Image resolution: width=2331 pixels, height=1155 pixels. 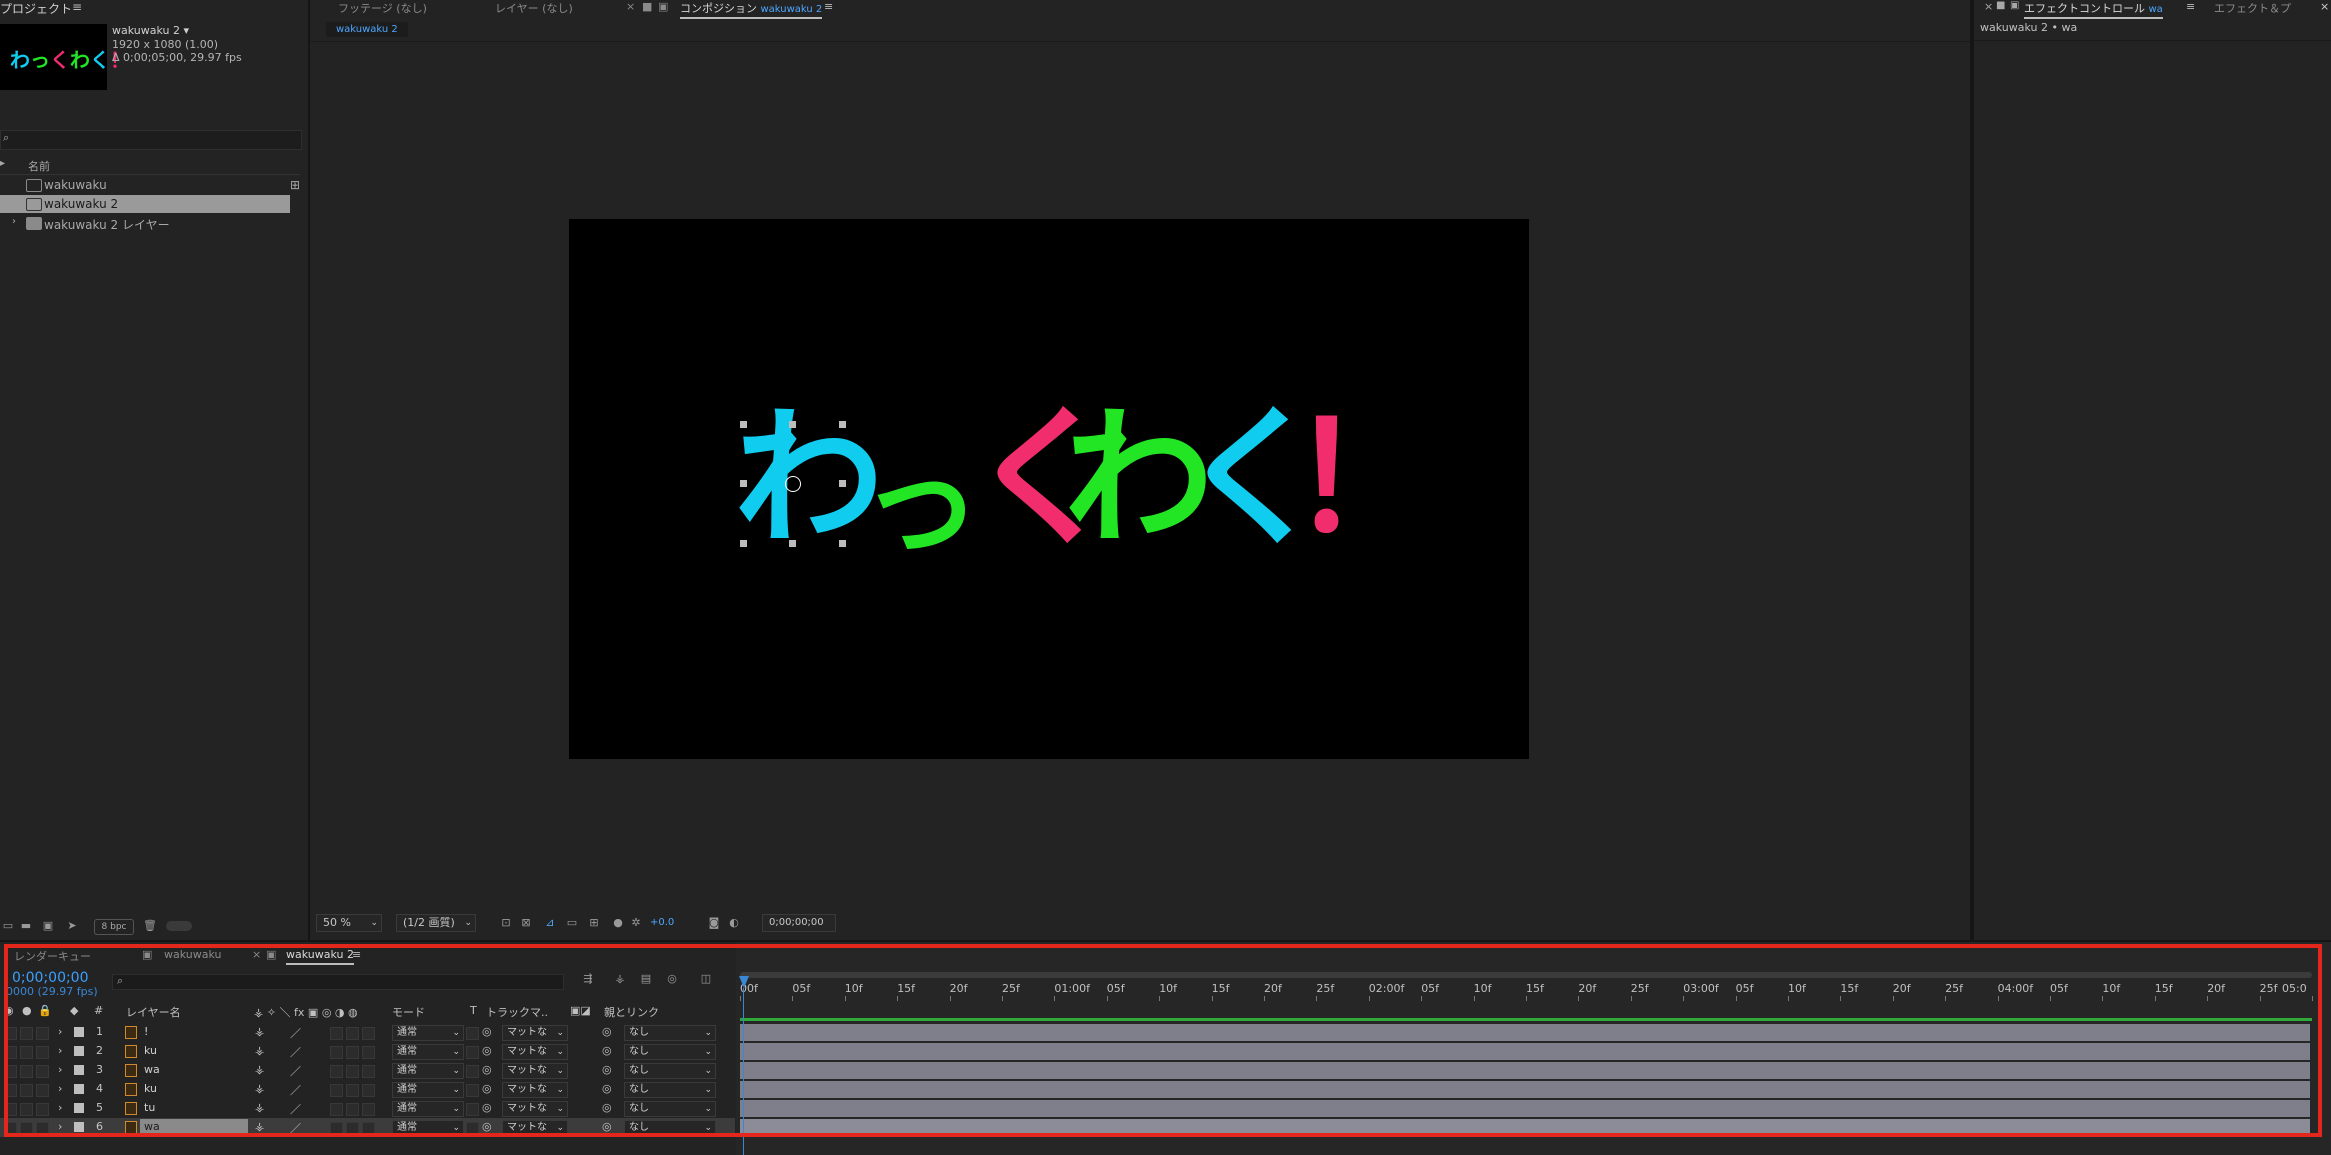 What do you see at coordinates (670, 1033) in the screenshot?
I see `parent-dropdown: なし ⌄` at bounding box center [670, 1033].